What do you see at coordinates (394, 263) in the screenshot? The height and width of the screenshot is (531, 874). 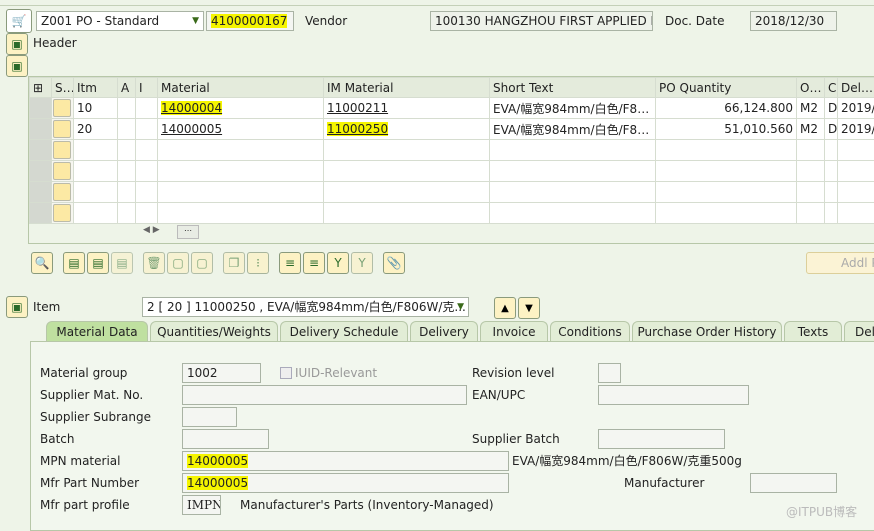 I see `attachment-icon: 📎` at bounding box center [394, 263].